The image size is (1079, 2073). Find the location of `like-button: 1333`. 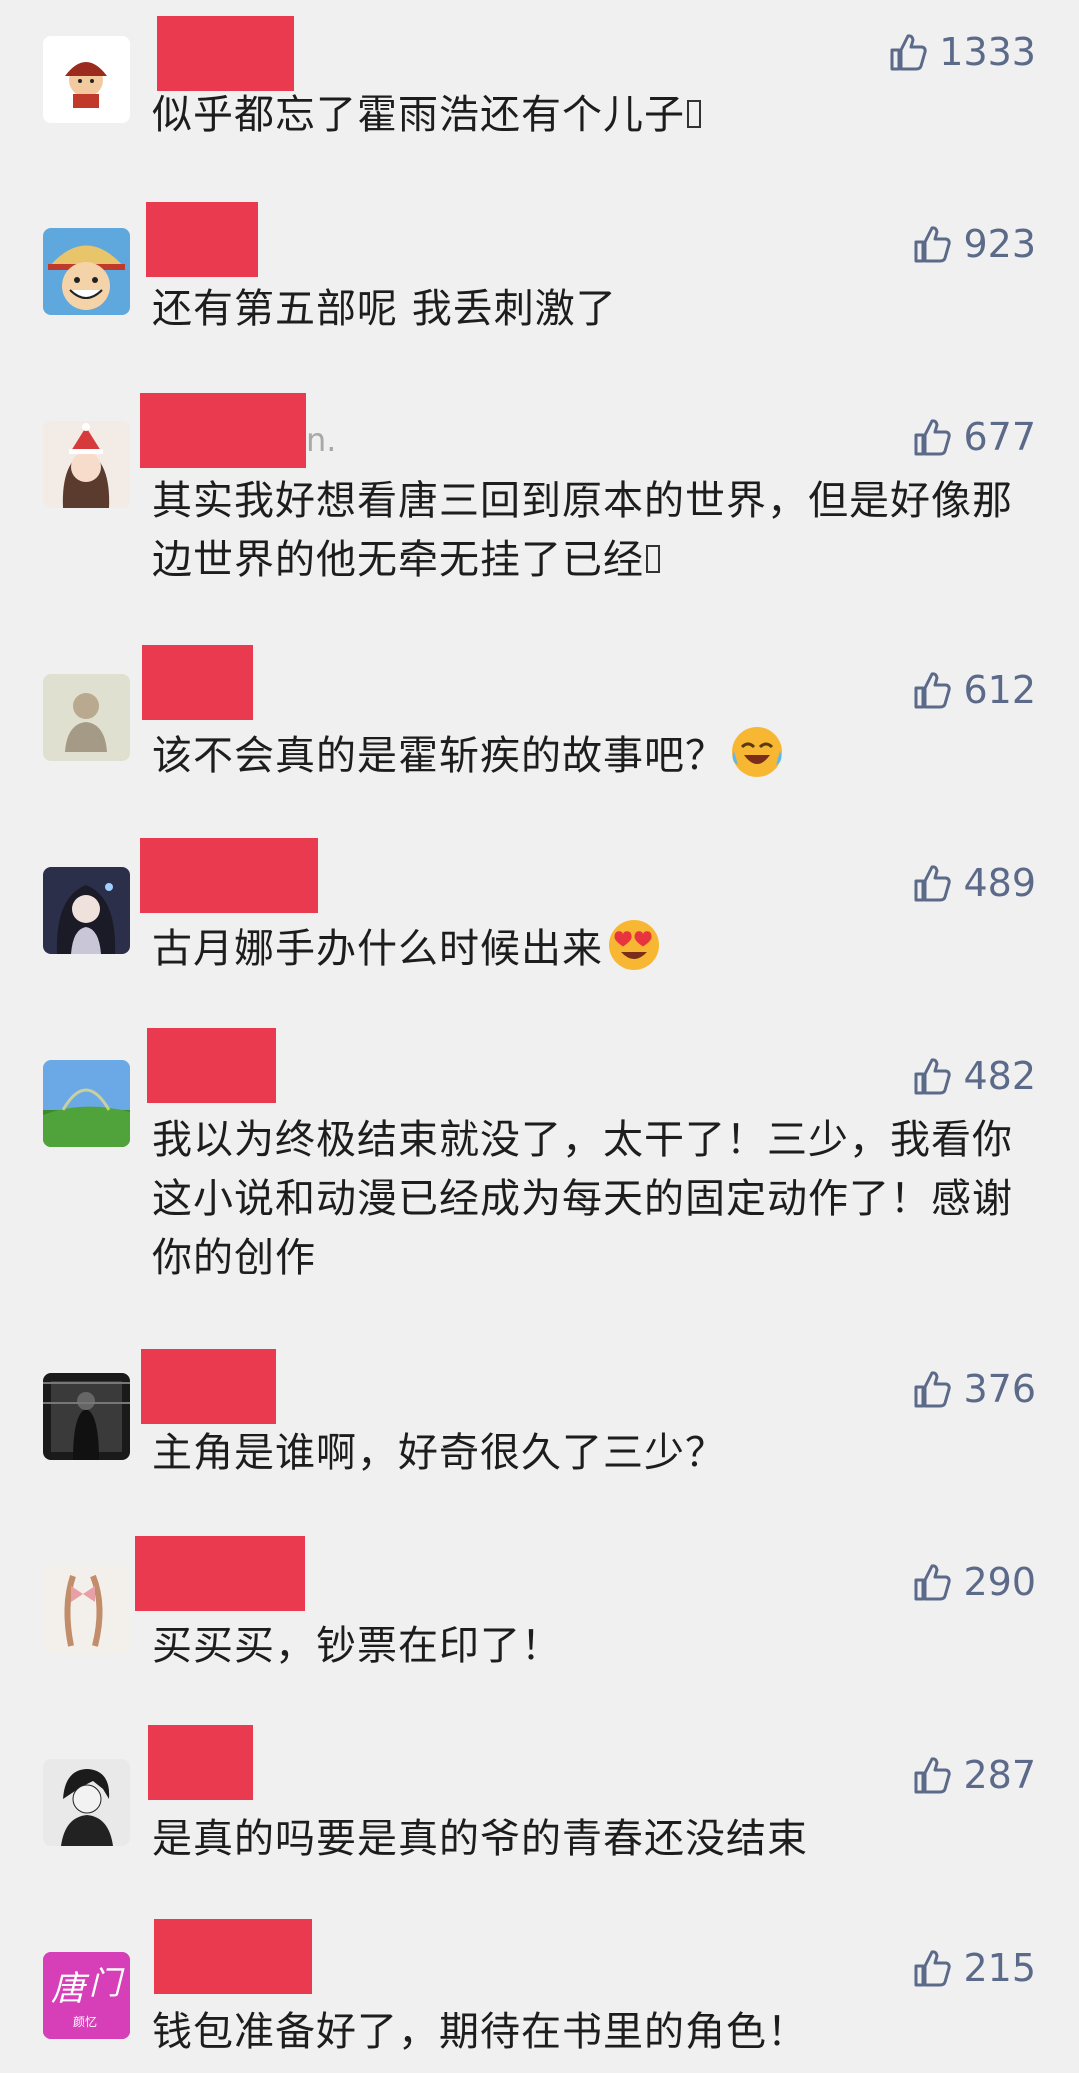

like-button: 1333 is located at coordinates (961, 52).